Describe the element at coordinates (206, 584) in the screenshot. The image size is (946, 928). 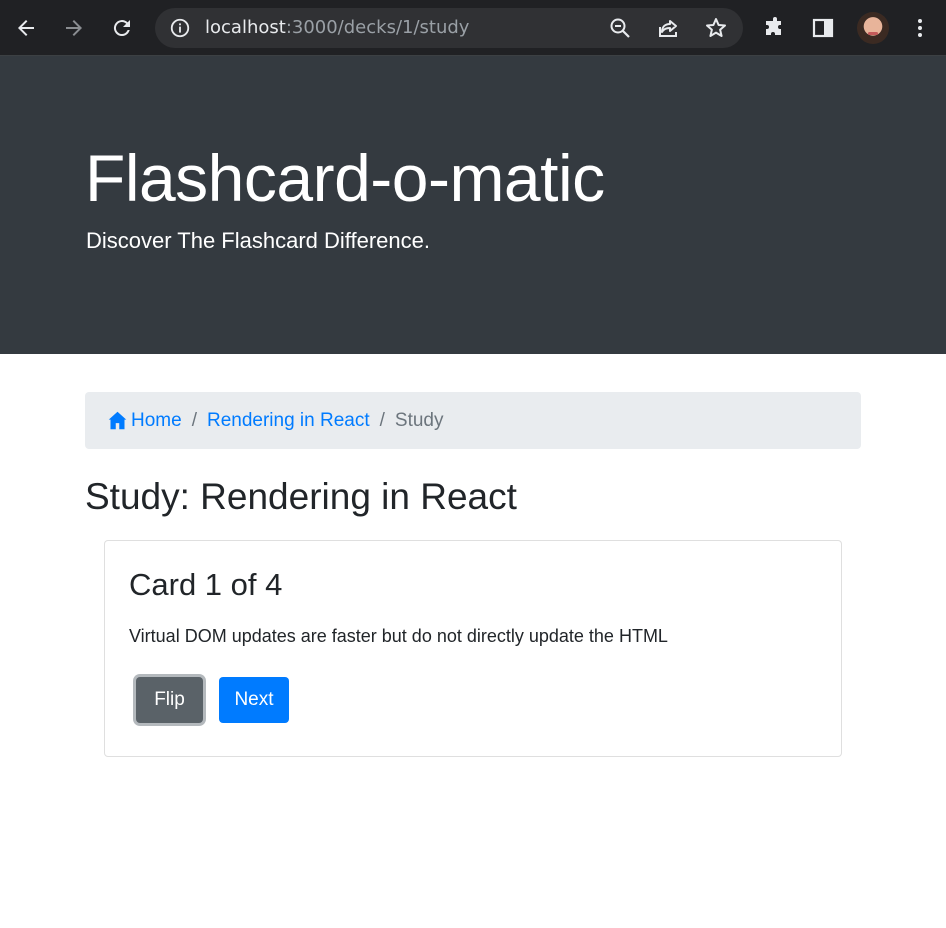
I see `card-title: Card 1 of 4` at that location.